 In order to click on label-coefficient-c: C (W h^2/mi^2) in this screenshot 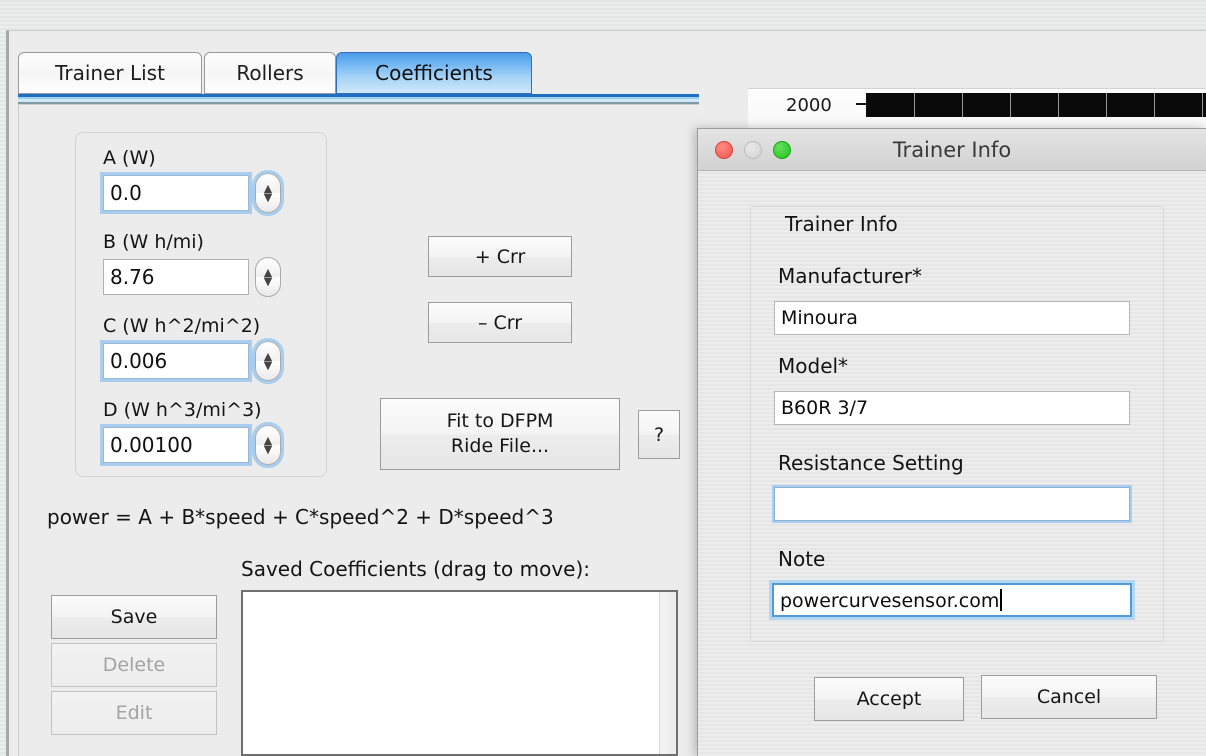, I will do `click(182, 326)`.